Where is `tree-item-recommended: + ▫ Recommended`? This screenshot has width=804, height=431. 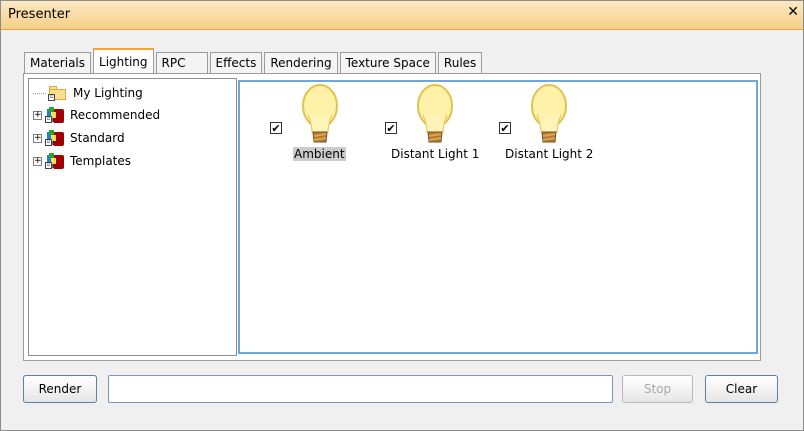
tree-item-recommended: + ▫ Recommended is located at coordinates (96, 115).